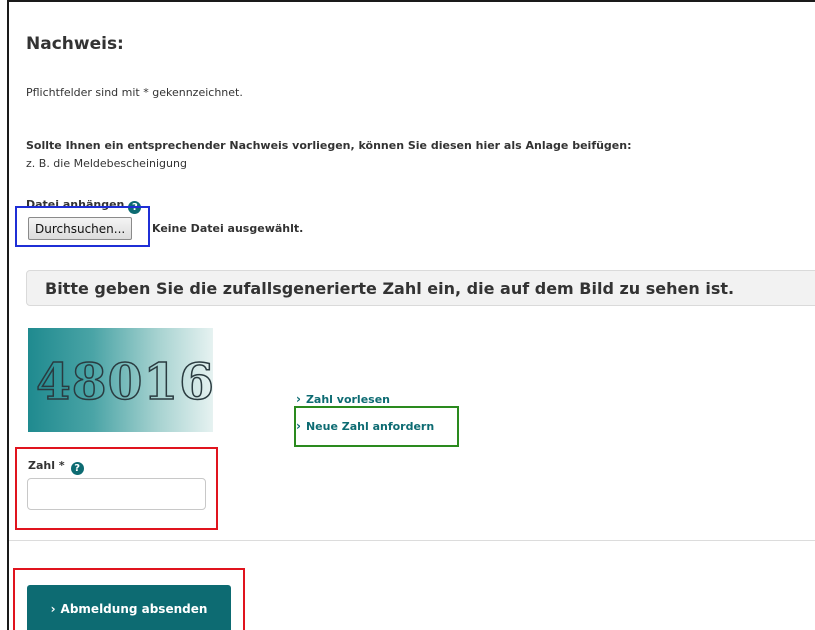 The image size is (815, 630). Describe the element at coordinates (370, 426) in the screenshot. I see `request-new-number-label: Neue Zahl anfordern` at that location.